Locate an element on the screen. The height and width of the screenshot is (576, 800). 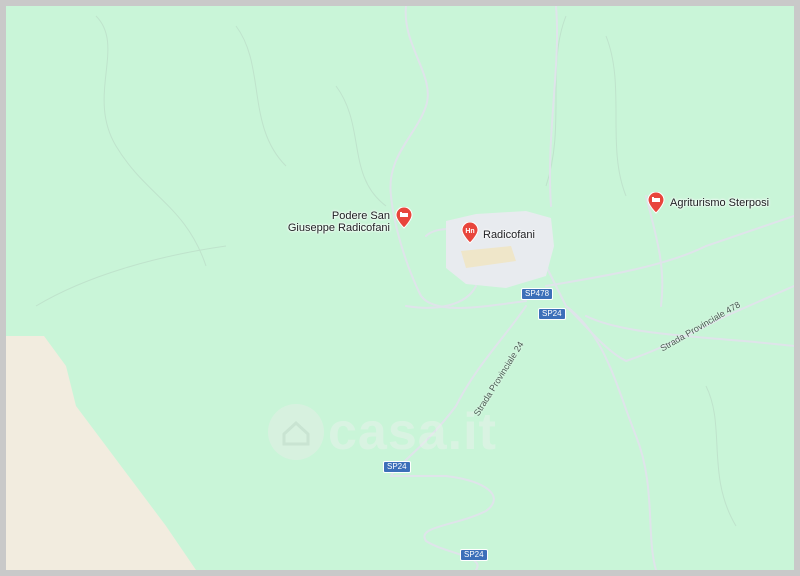
town-hotel-pin-icon: Hn is located at coordinates (470, 232).